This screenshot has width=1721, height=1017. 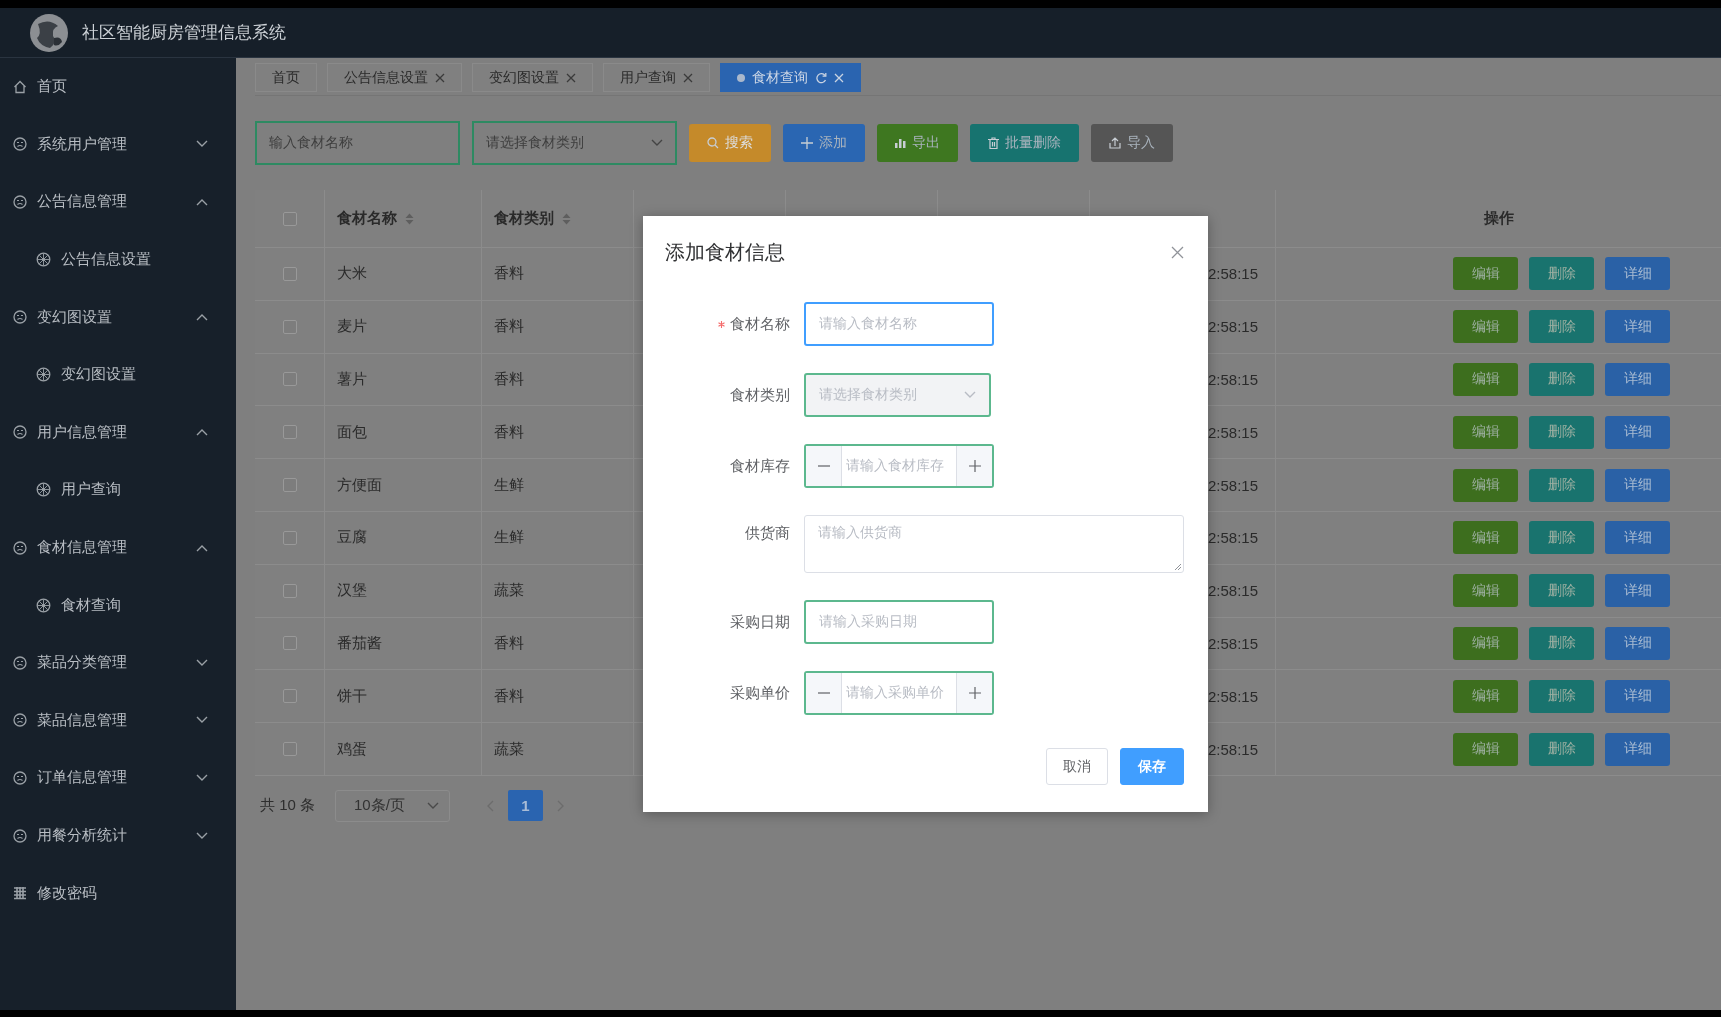 What do you see at coordinates (118, 432) in the screenshot?
I see `menu-item: 用户信息管理` at bounding box center [118, 432].